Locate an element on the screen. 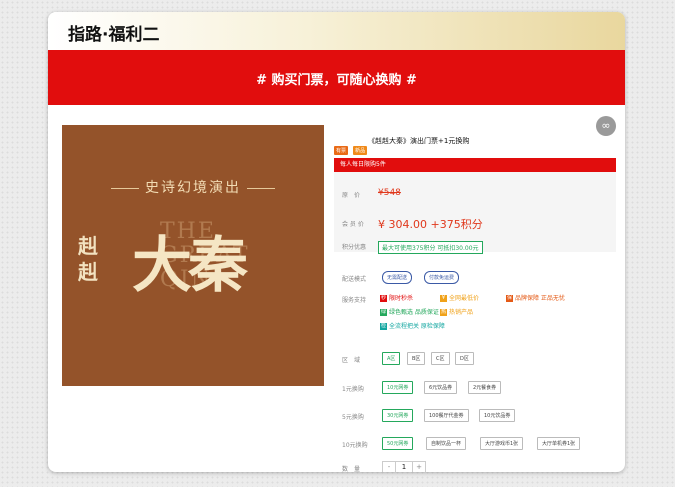 The width and height of the screenshot is (675, 487). buy1-option: 6元饮品券 is located at coordinates (441, 387).